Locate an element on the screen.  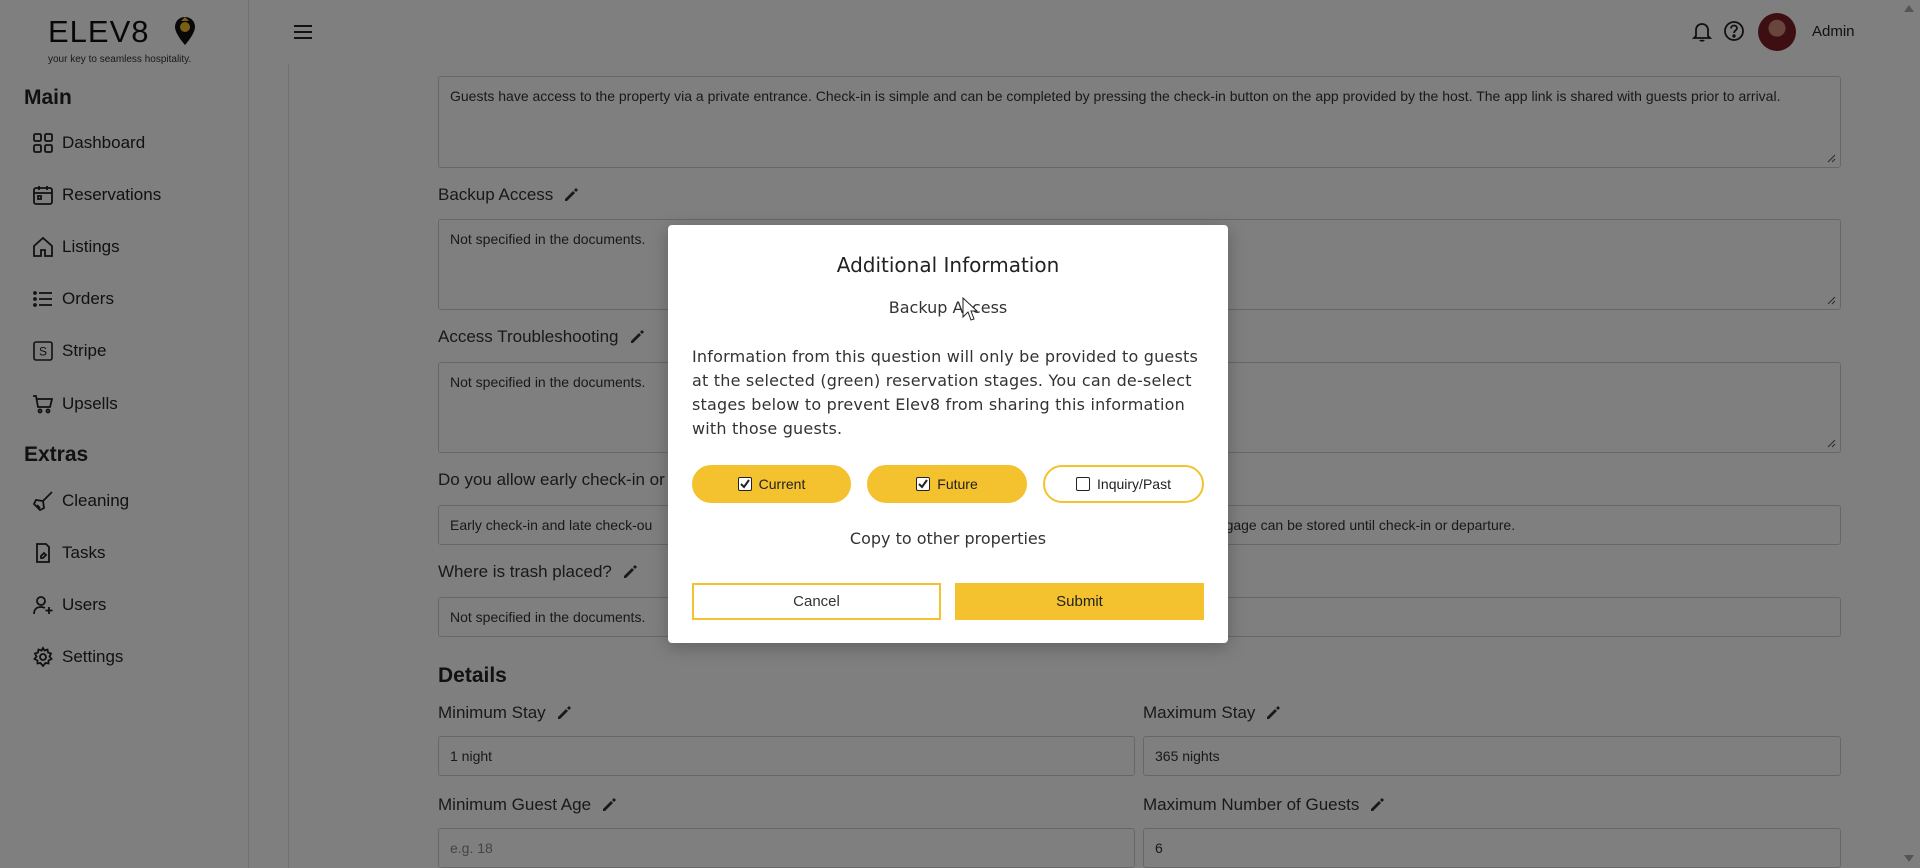
stage-label: Future is located at coordinates (957, 484).